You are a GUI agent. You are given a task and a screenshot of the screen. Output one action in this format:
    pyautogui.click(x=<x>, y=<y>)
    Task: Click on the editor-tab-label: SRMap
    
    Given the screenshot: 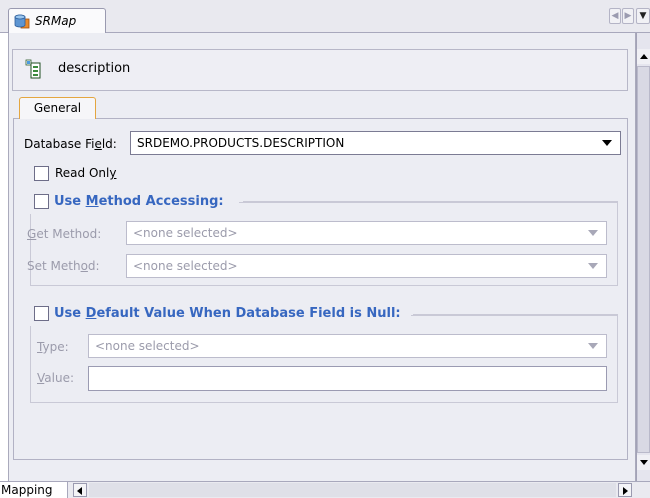 What is the action you would take?
    pyautogui.click(x=56, y=21)
    